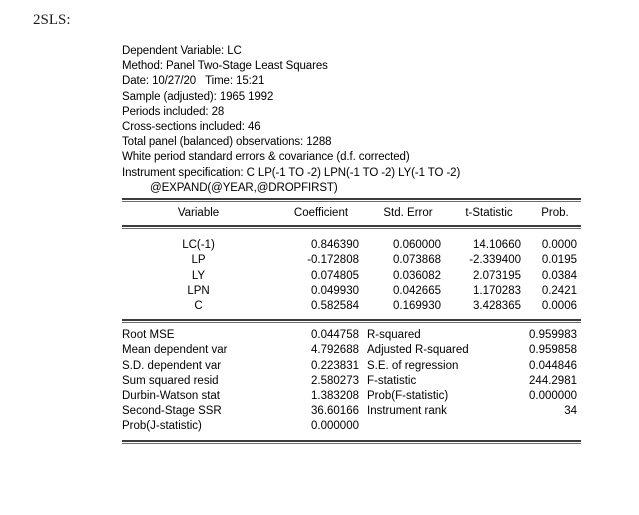  I want to click on output-header-line: Date: 10/27/20 Time: 15:21, so click(193, 81).